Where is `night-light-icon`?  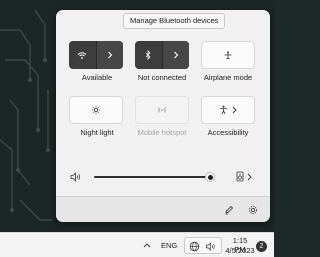
night-light-icon is located at coordinates (96, 110).